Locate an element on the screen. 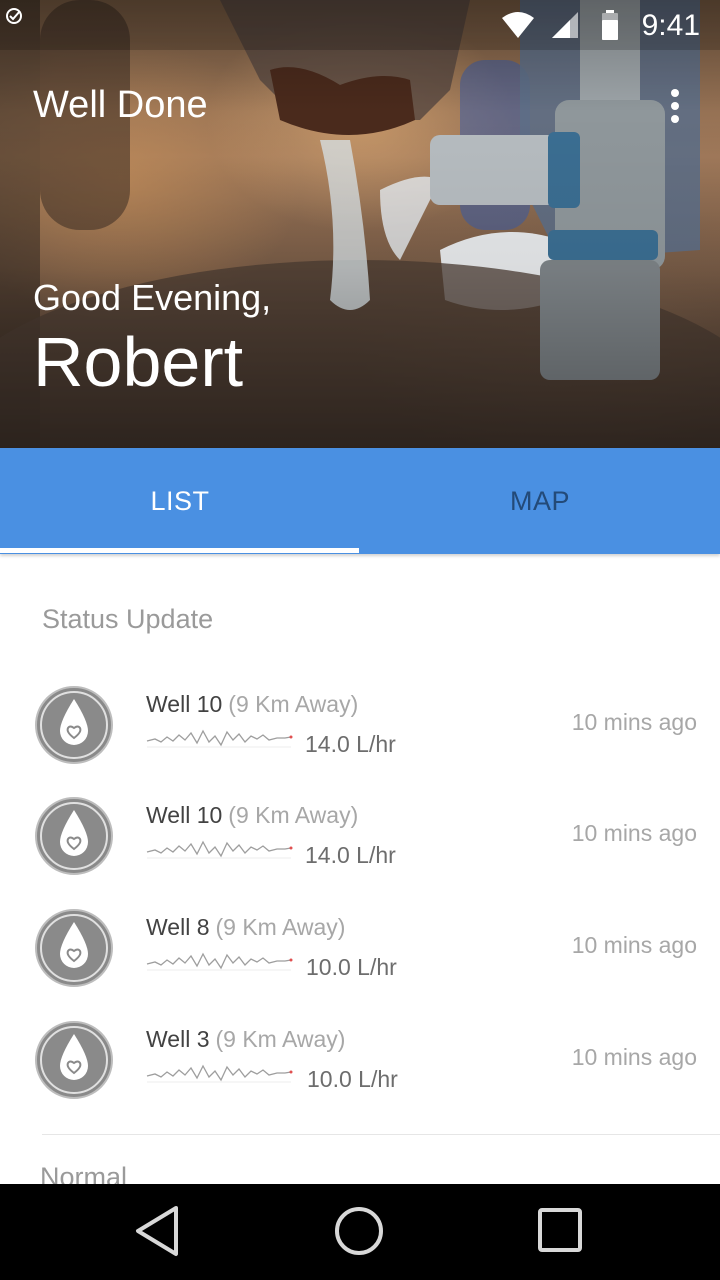 The width and height of the screenshot is (720, 1280). home-icon is located at coordinates (359, 1232).